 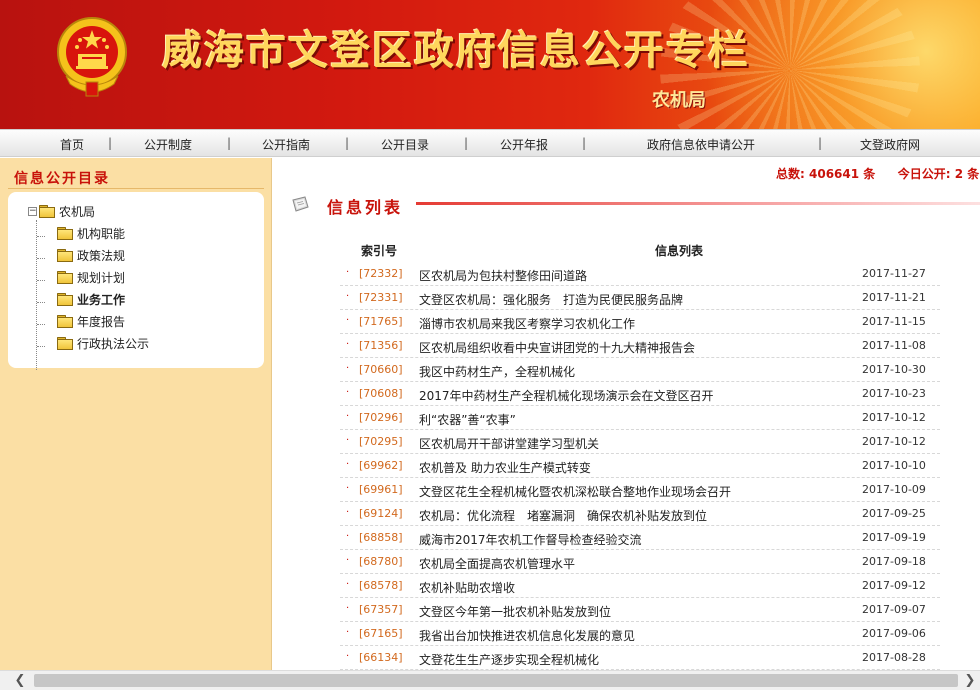 What do you see at coordinates (381, 585) in the screenshot?
I see `index-number-link: [68578]` at bounding box center [381, 585].